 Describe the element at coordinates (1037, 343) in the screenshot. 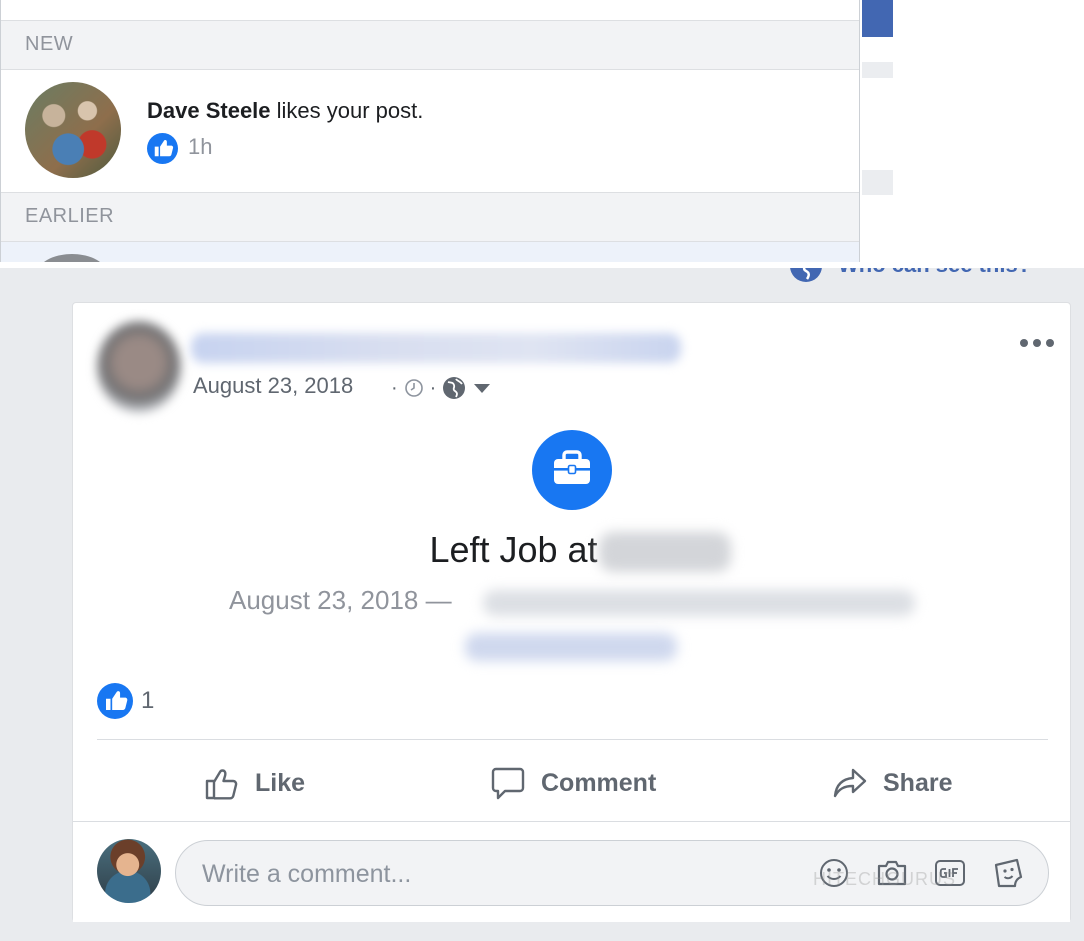

I see `more-options-icon` at that location.